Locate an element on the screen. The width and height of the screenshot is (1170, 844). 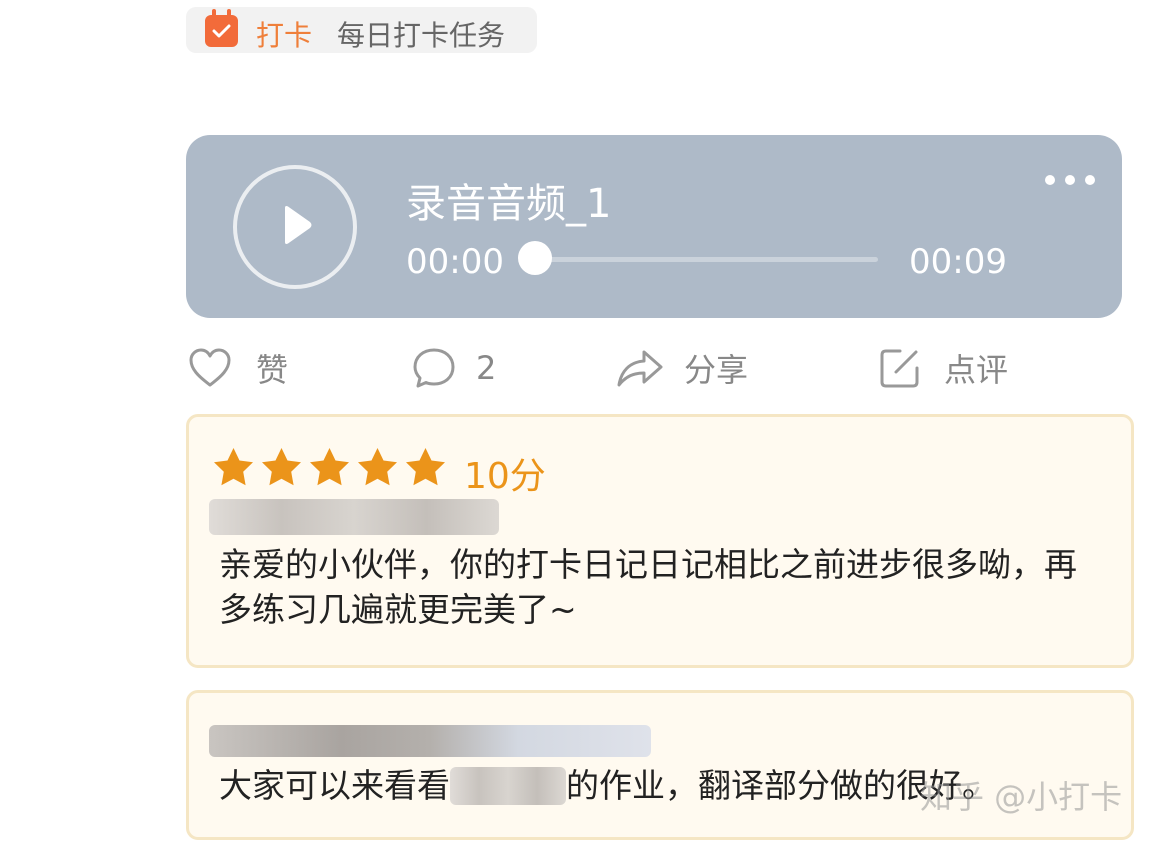
like-button: 赞 is located at coordinates (238, 368).